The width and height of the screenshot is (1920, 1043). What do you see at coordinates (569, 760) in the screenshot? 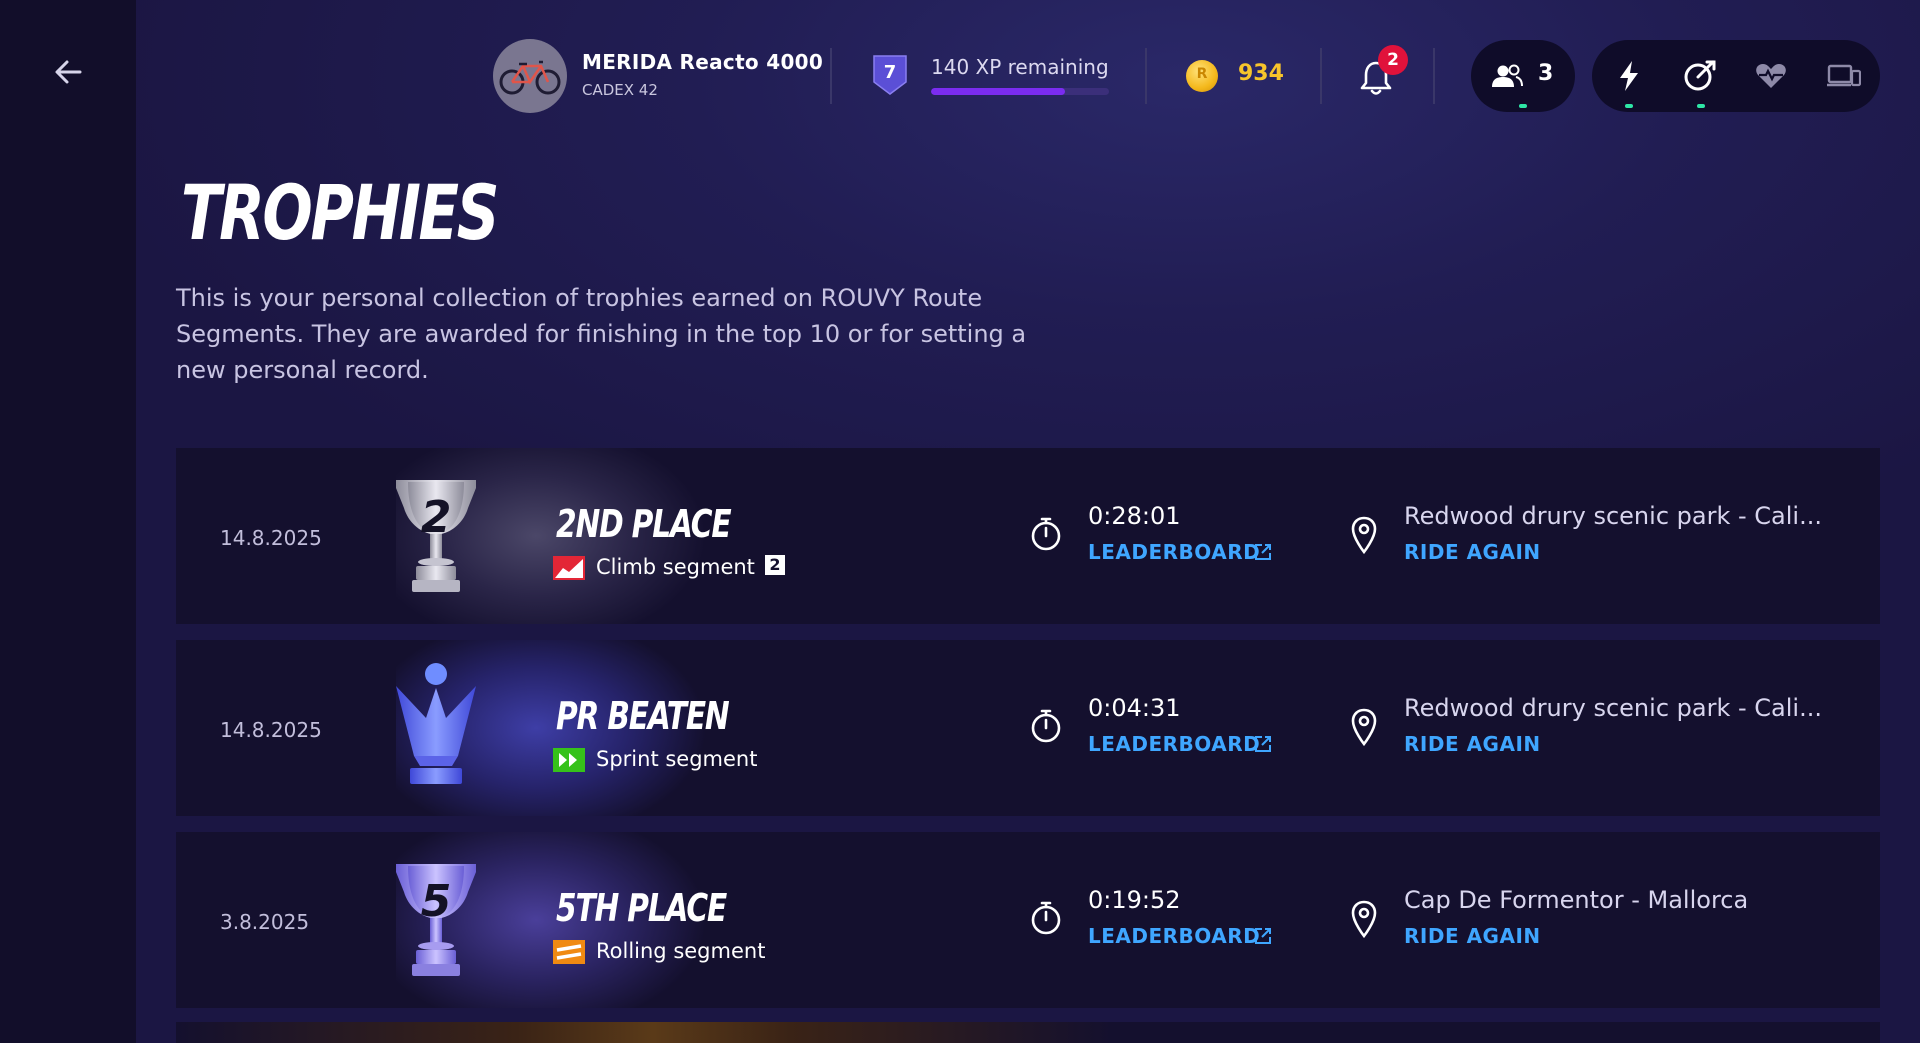
I see `sprint-segment-icon` at bounding box center [569, 760].